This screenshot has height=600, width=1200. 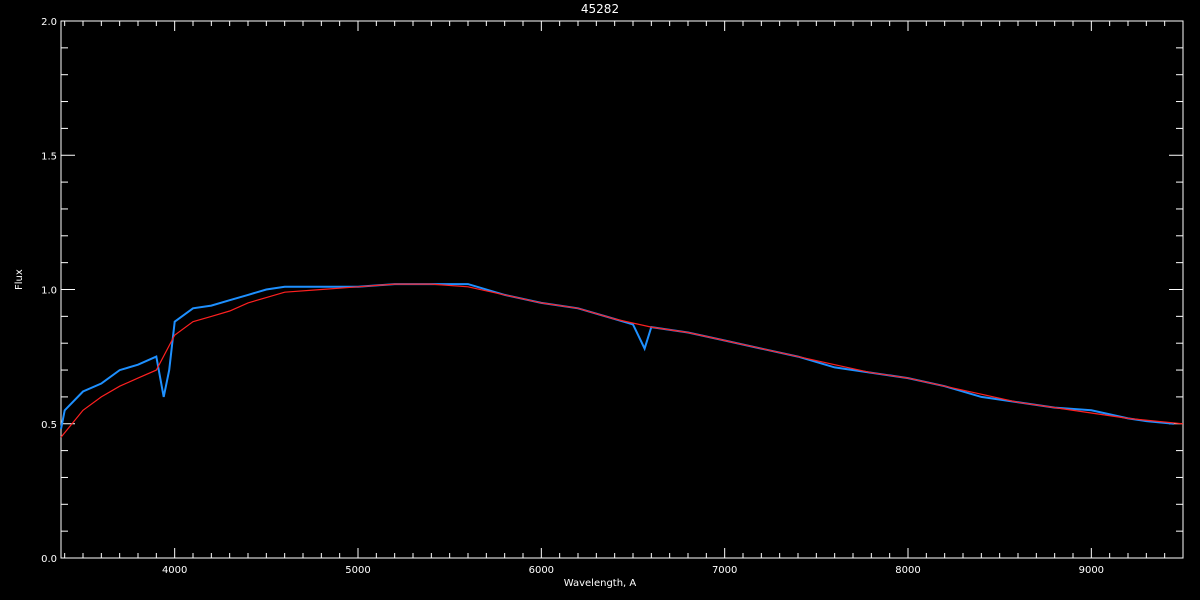 What do you see at coordinates (1091, 570) in the screenshot?
I see `x-tick-label: 9000` at bounding box center [1091, 570].